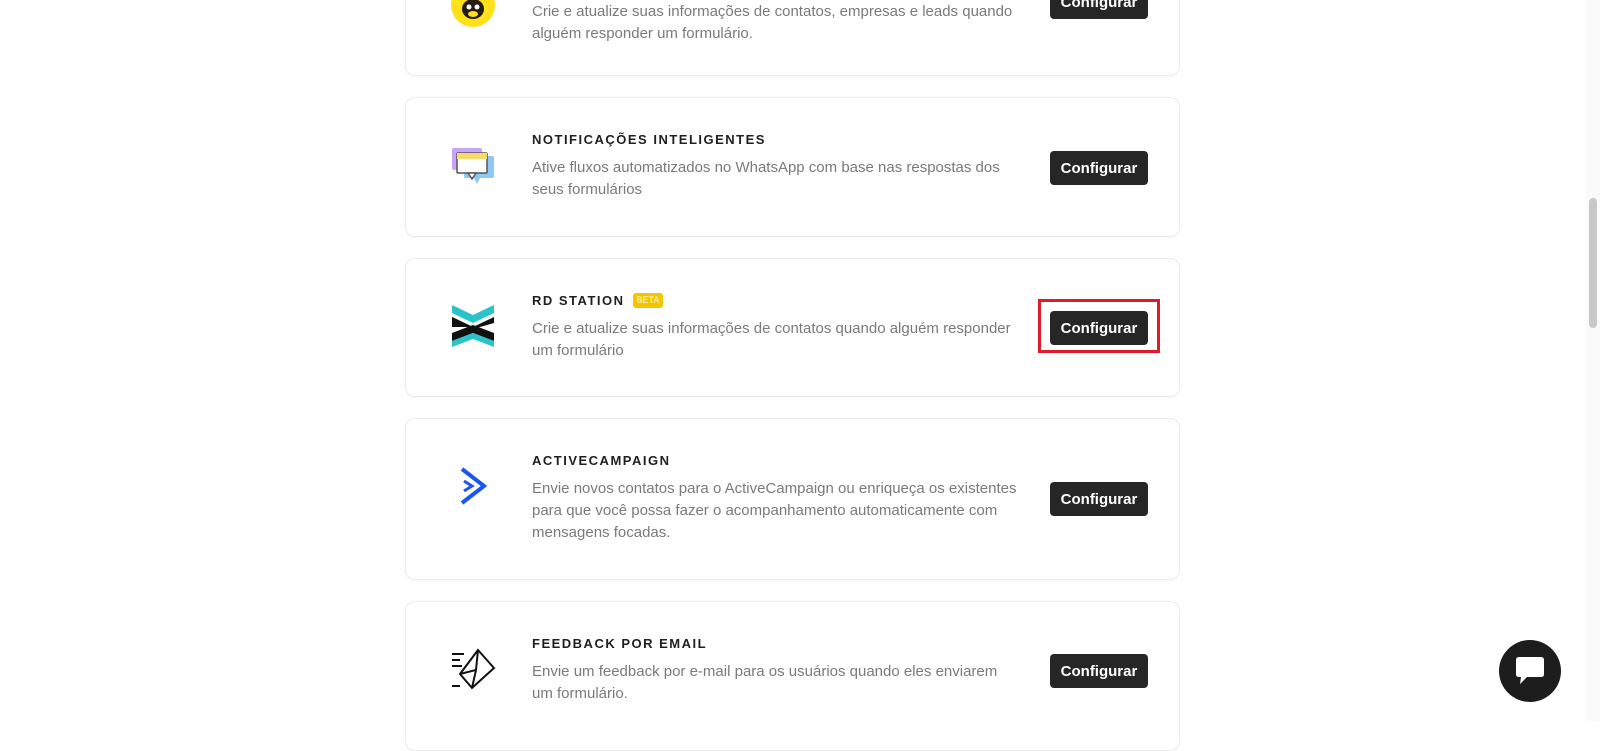 This screenshot has width=1600, height=751. Describe the element at coordinates (1099, 326) in the screenshot. I see `highlight-box` at that location.